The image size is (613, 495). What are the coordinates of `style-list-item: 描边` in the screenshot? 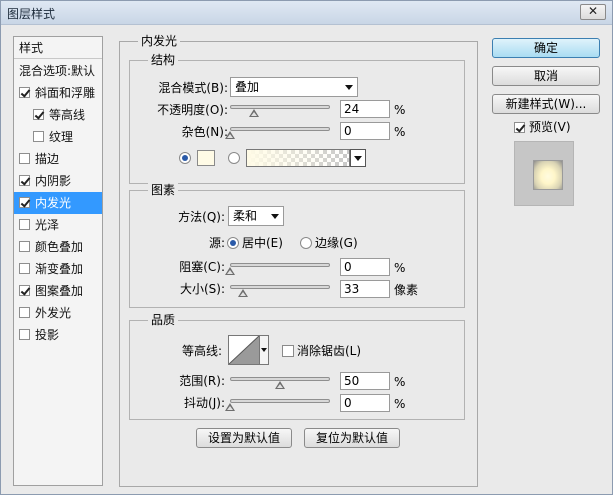 It's located at (58, 159).